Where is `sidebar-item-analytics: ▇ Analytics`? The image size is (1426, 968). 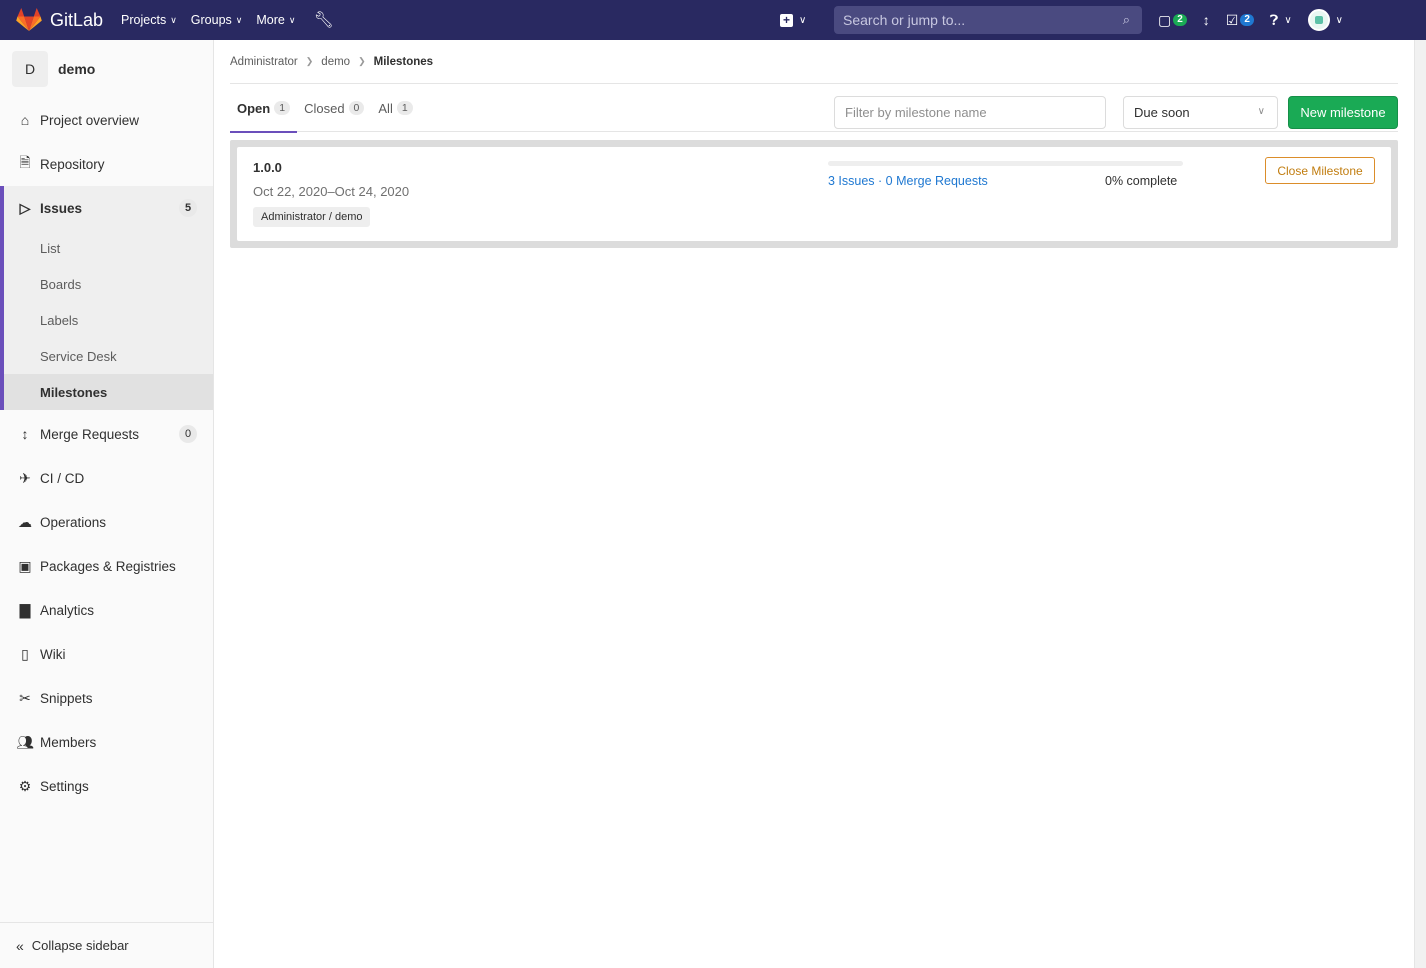 sidebar-item-analytics: ▇ Analytics is located at coordinates (106, 610).